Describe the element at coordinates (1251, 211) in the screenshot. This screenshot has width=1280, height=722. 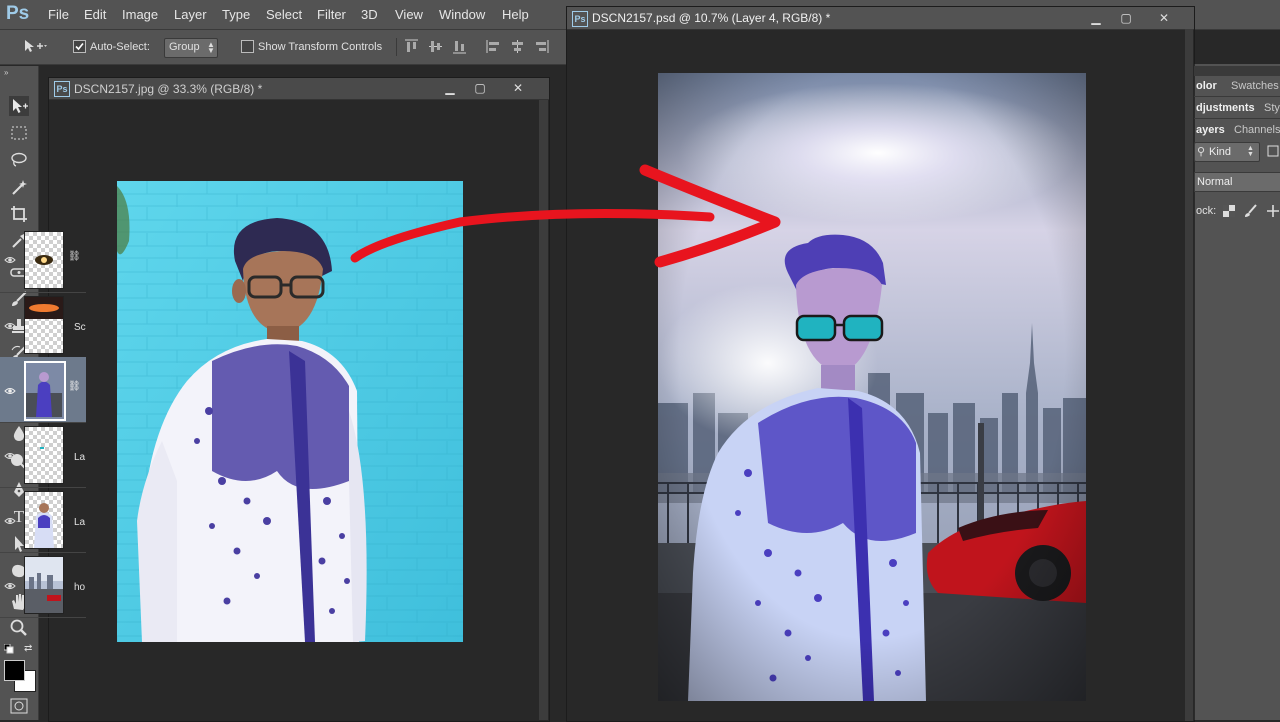
I see `lock-pixels-icon` at that location.